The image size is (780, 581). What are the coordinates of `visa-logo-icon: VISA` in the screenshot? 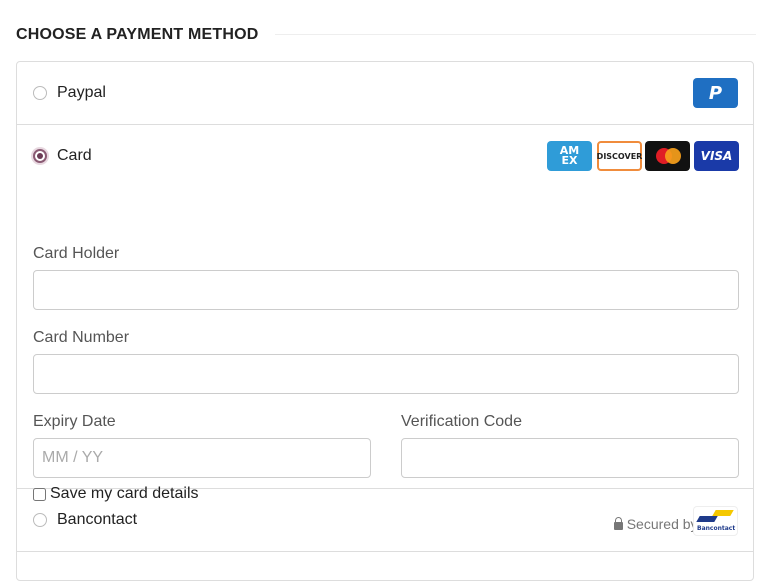 It's located at (716, 156).